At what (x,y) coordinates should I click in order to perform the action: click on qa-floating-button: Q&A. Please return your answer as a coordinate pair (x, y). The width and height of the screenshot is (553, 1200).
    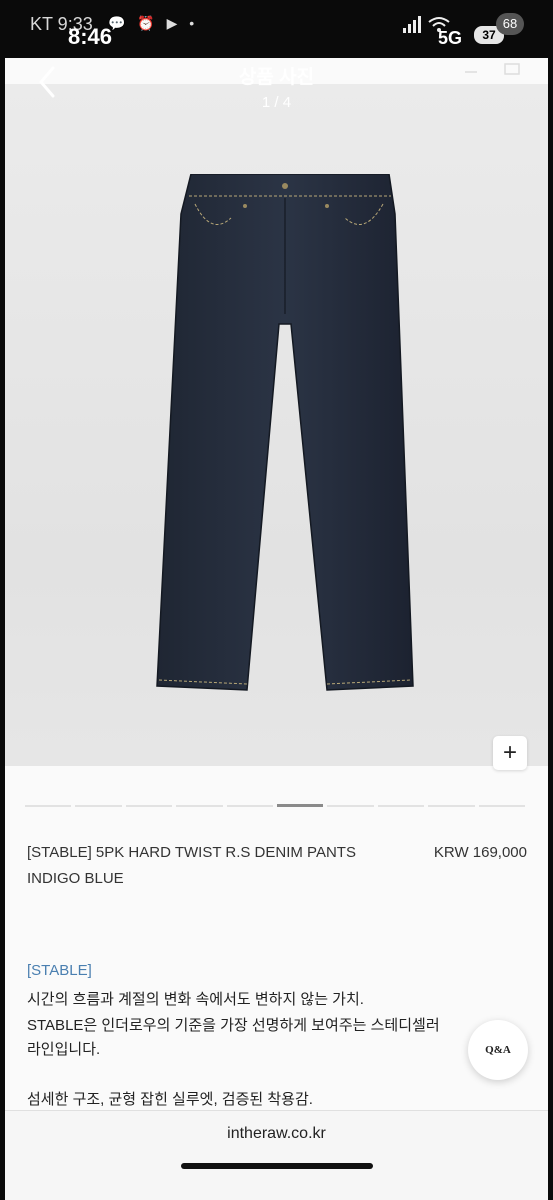
    Looking at the image, I should click on (498, 1050).